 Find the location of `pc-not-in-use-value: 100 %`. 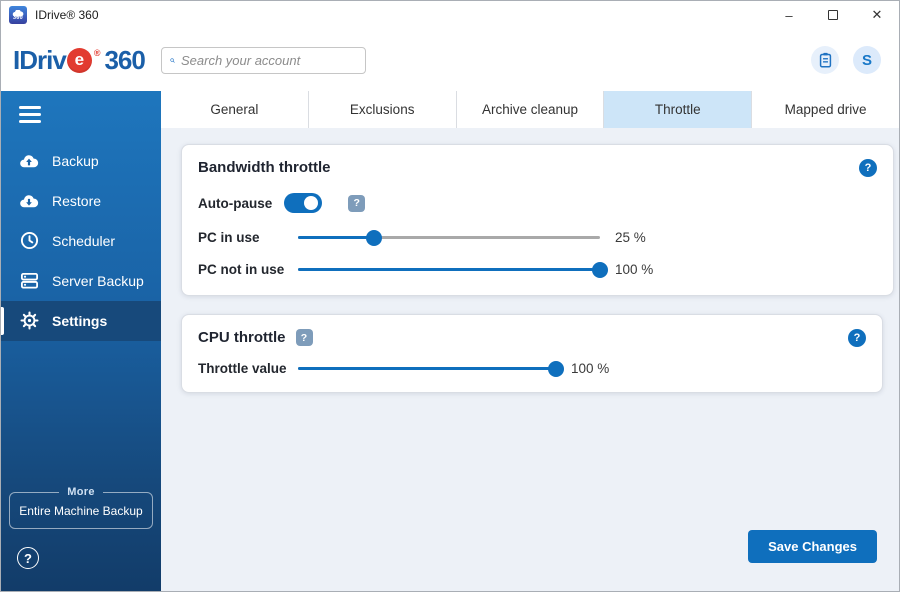

pc-not-in-use-value: 100 % is located at coordinates (634, 269).